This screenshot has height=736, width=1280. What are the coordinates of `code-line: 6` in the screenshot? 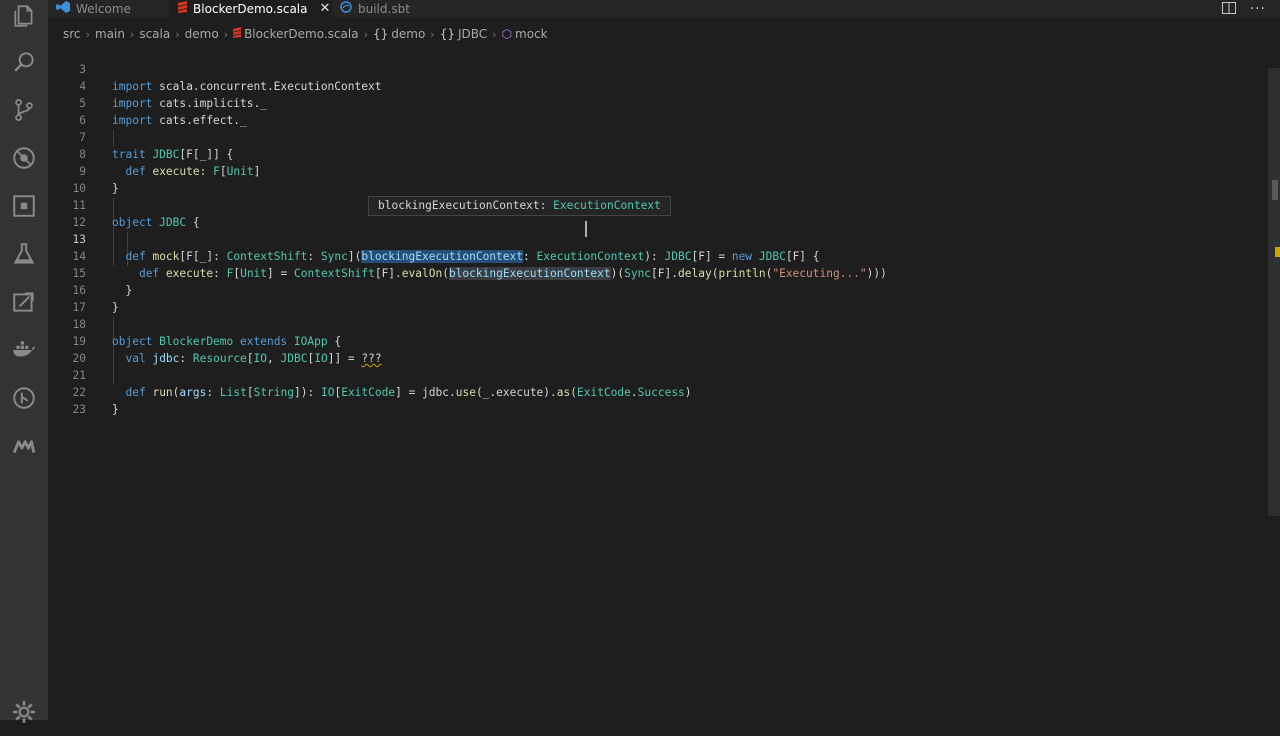 It's located at (648, 111).